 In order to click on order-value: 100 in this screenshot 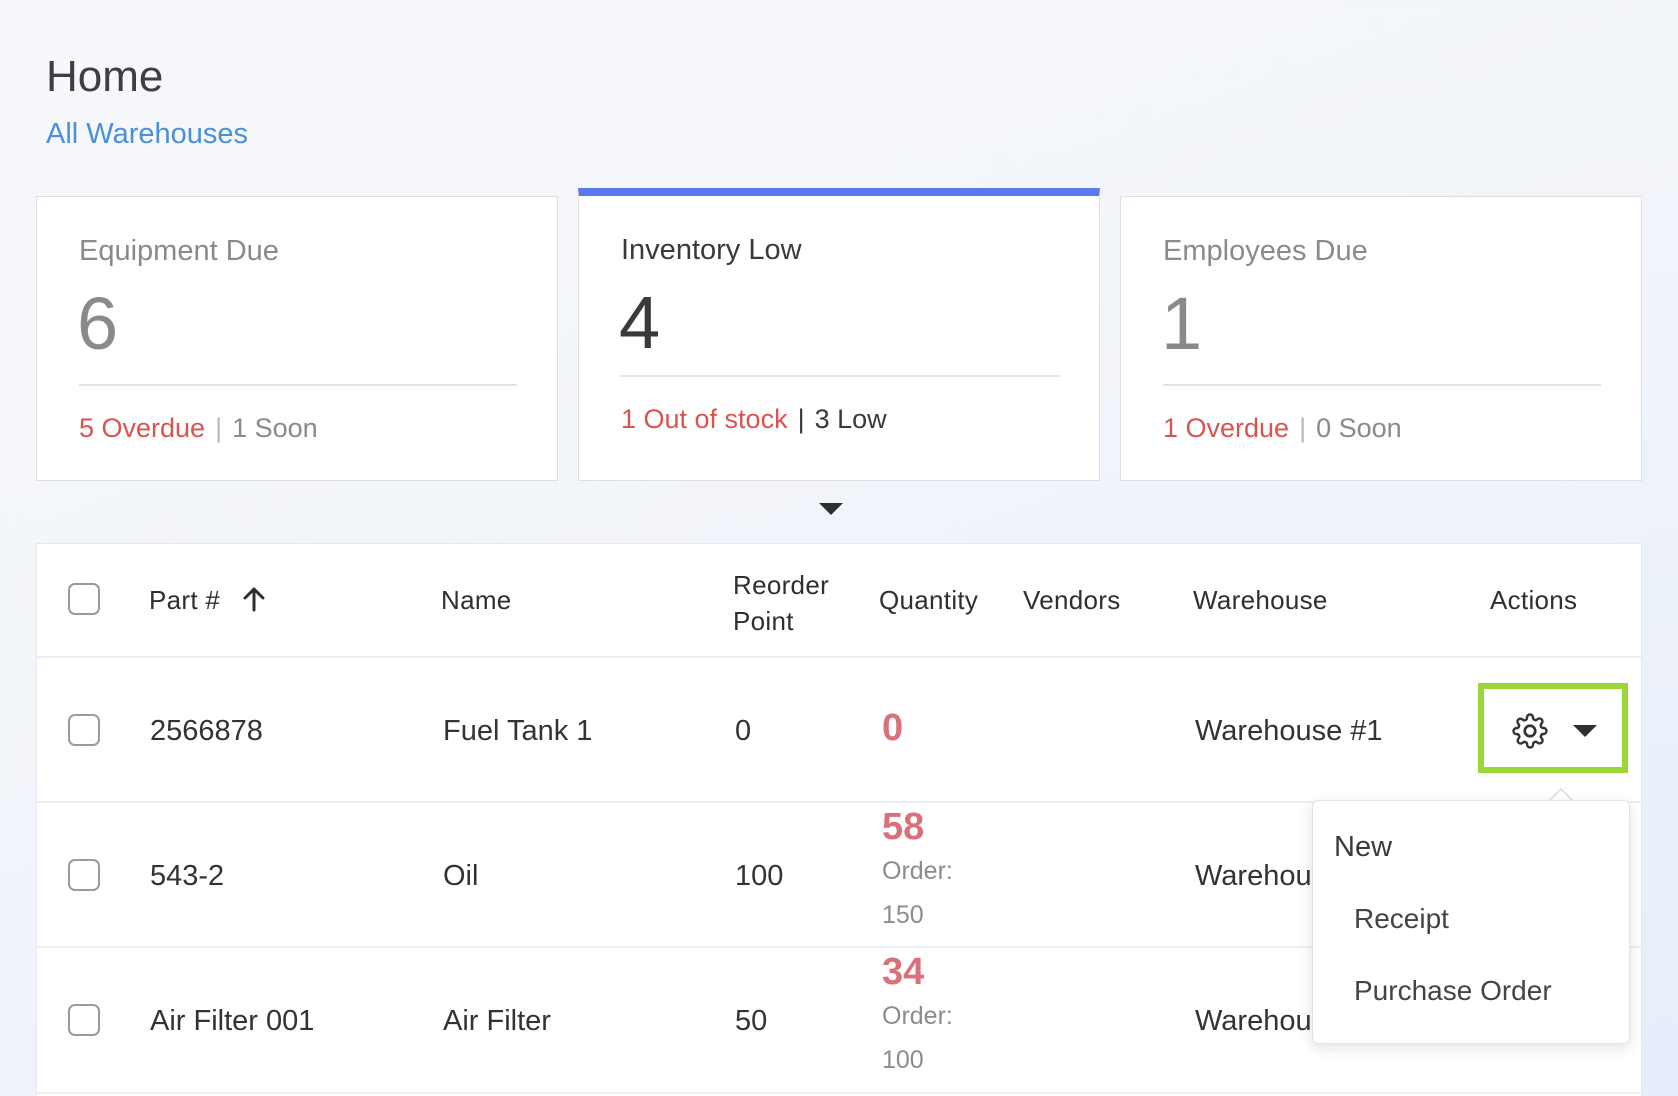, I will do `click(903, 1060)`.